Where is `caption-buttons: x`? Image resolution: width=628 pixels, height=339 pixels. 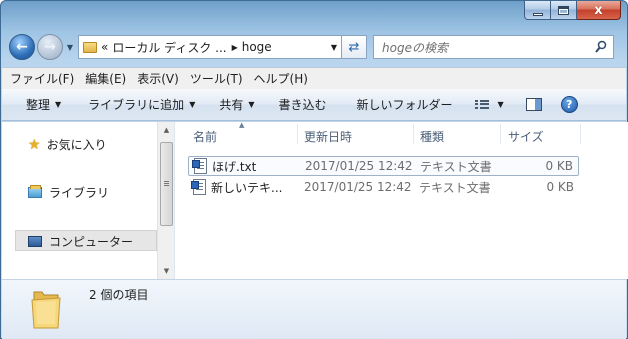
caption-buttons: x is located at coordinates (572, 11).